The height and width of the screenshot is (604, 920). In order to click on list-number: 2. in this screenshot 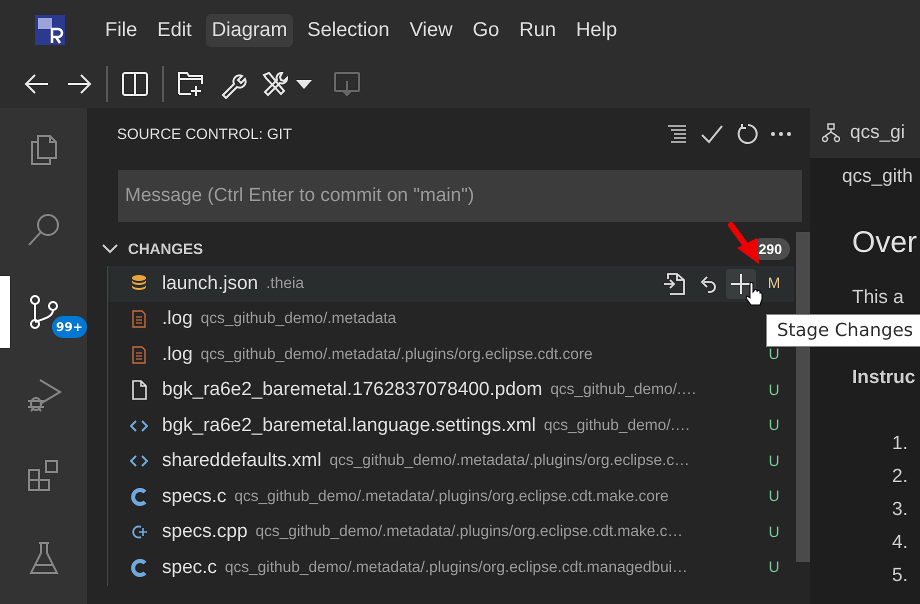, I will do `click(900, 477)`.